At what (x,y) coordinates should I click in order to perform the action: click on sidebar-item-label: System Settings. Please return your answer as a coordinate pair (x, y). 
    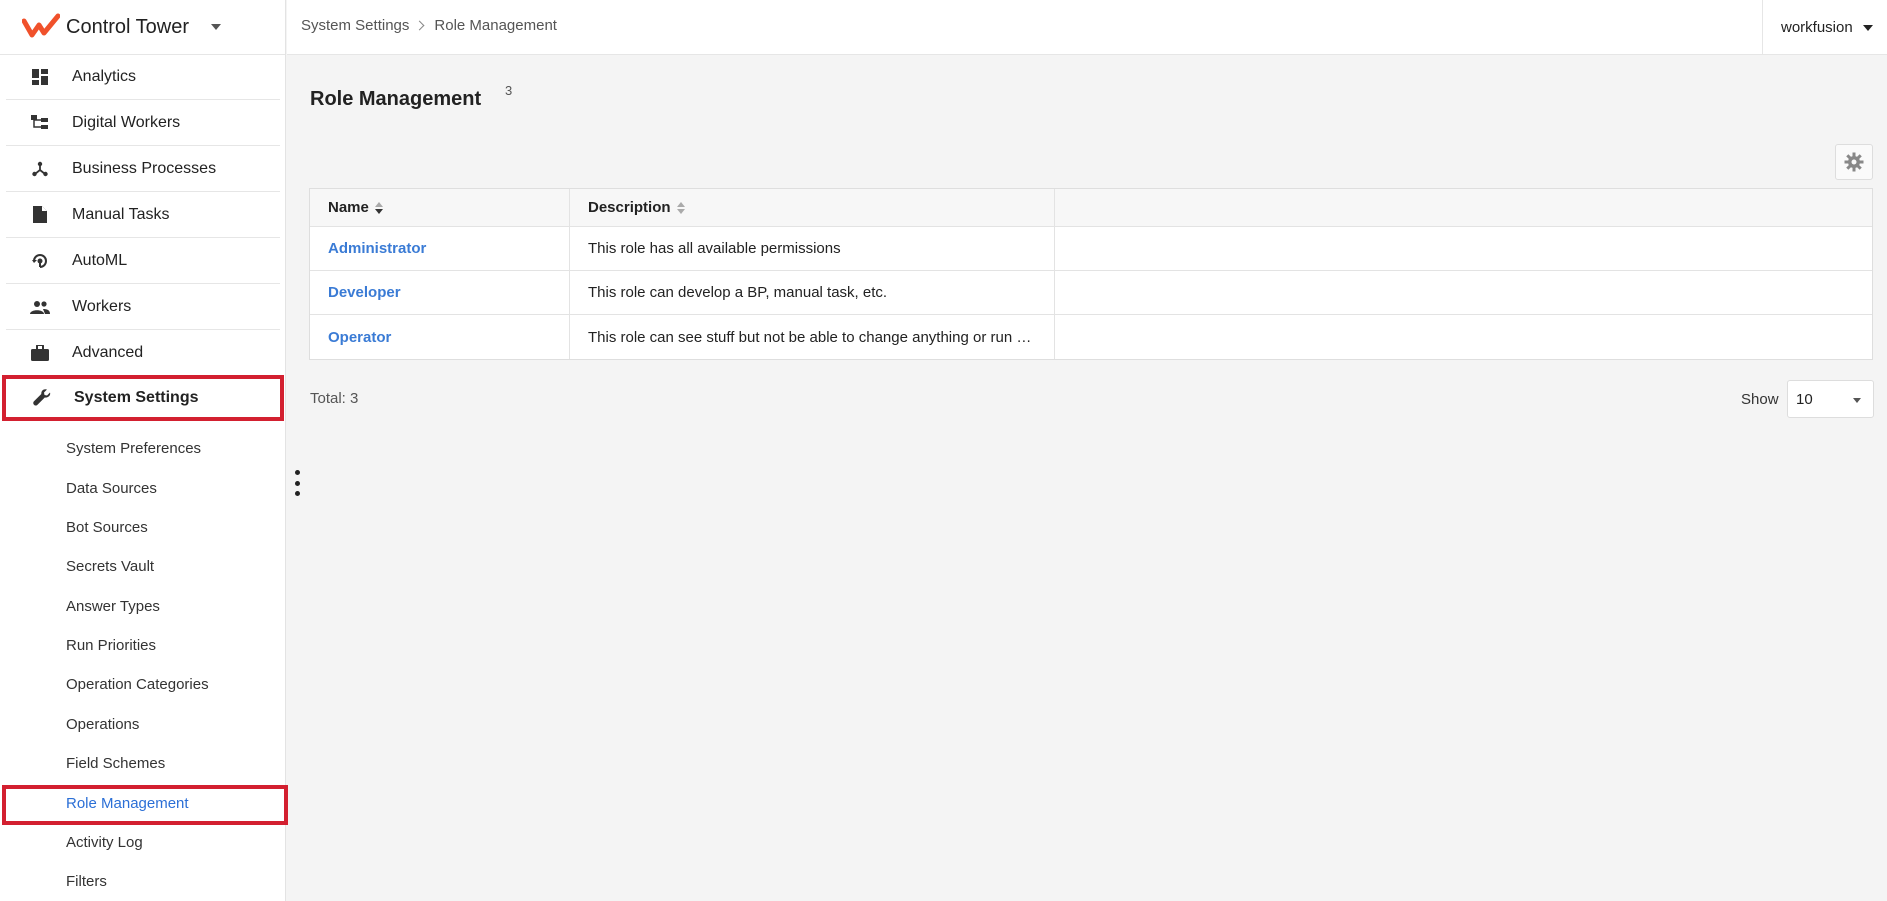
    Looking at the image, I should click on (136, 397).